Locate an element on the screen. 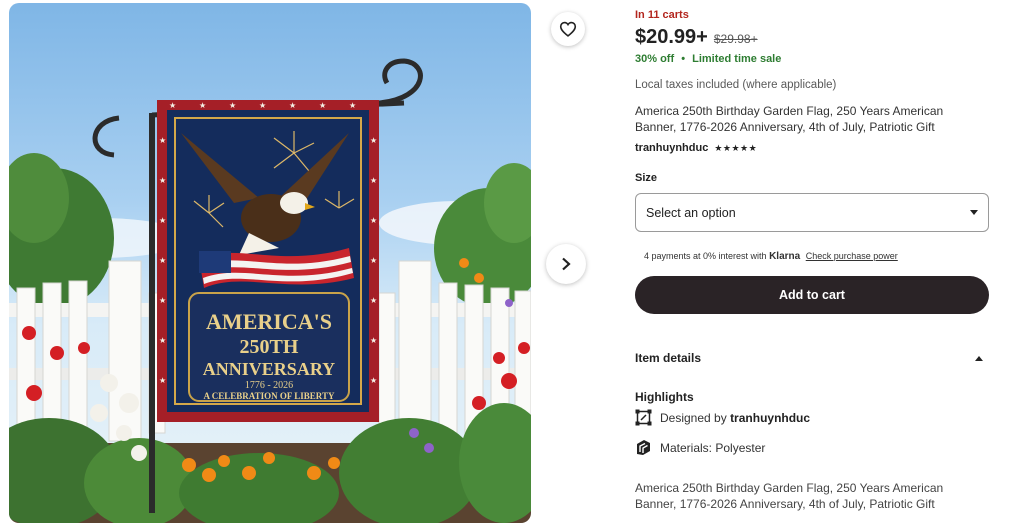 Image resolution: width=1024 pixels, height=526 pixels. item-details-toggle: Item details is located at coordinates (812, 358).